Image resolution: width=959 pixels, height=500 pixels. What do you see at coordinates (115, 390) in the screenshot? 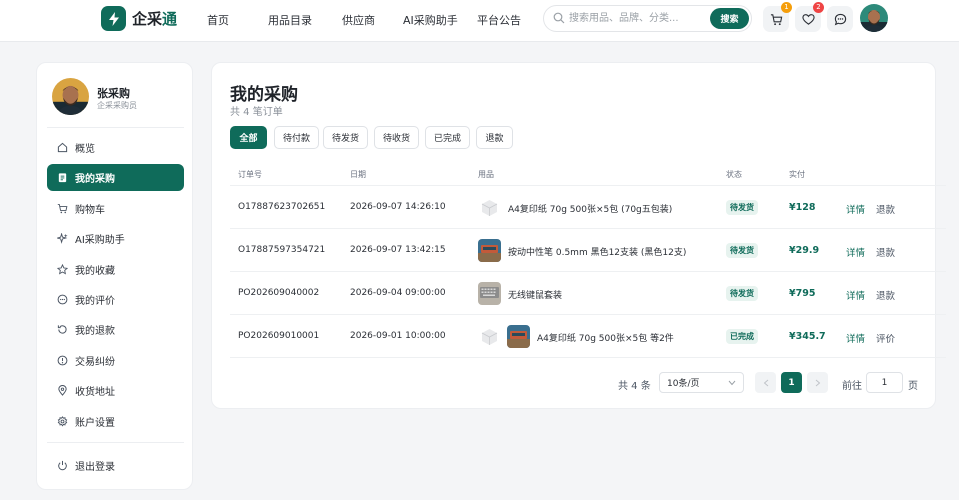
I see `sidebar-item-addresses: 收货地址` at bounding box center [115, 390].